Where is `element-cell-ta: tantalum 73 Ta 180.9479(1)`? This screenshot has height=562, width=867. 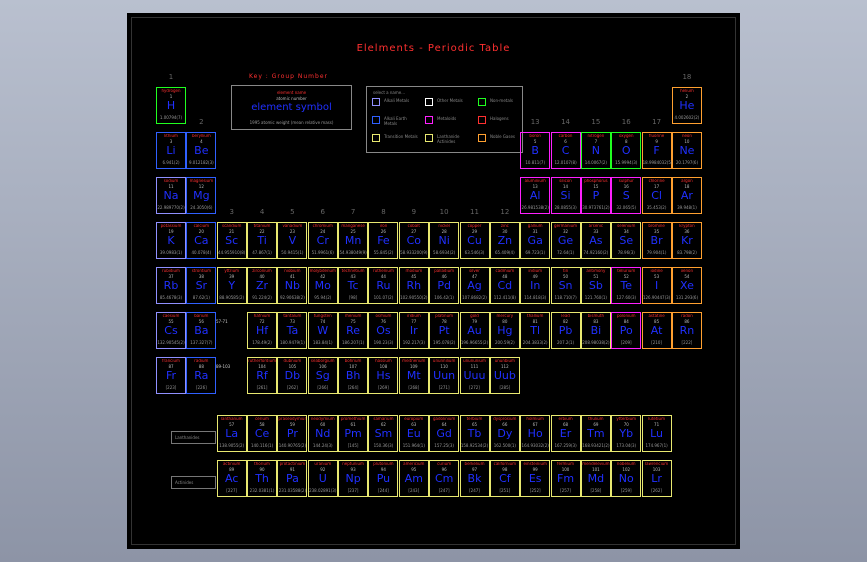
element-cell-ta: tantalum 73 Ta 180.9479(1) is located at coordinates (292, 330).